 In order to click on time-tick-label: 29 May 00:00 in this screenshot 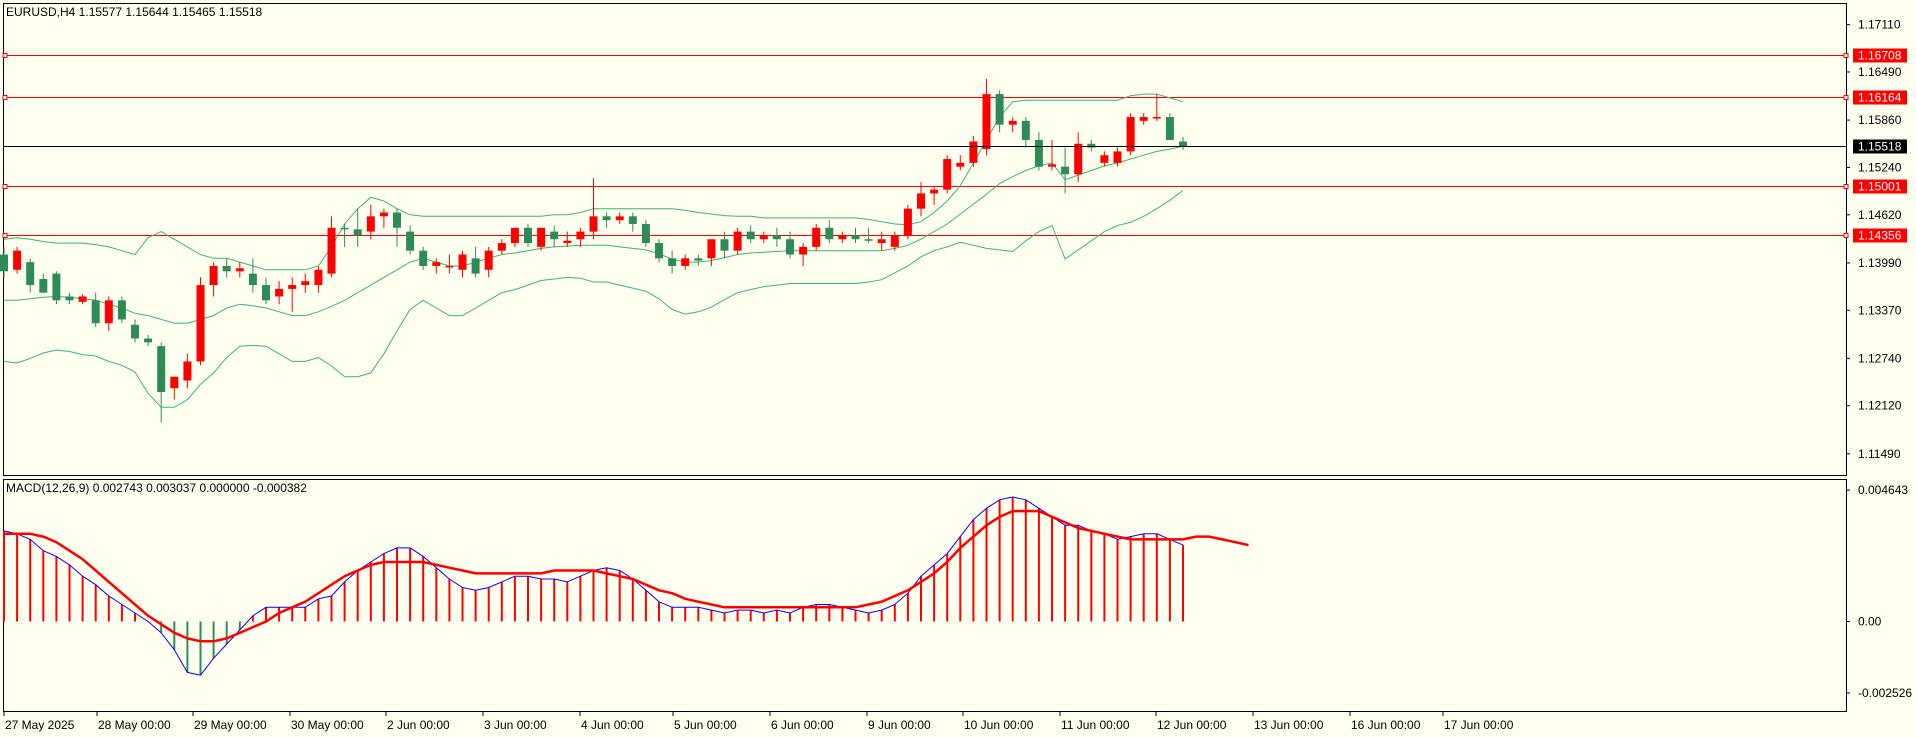, I will do `click(230, 725)`.